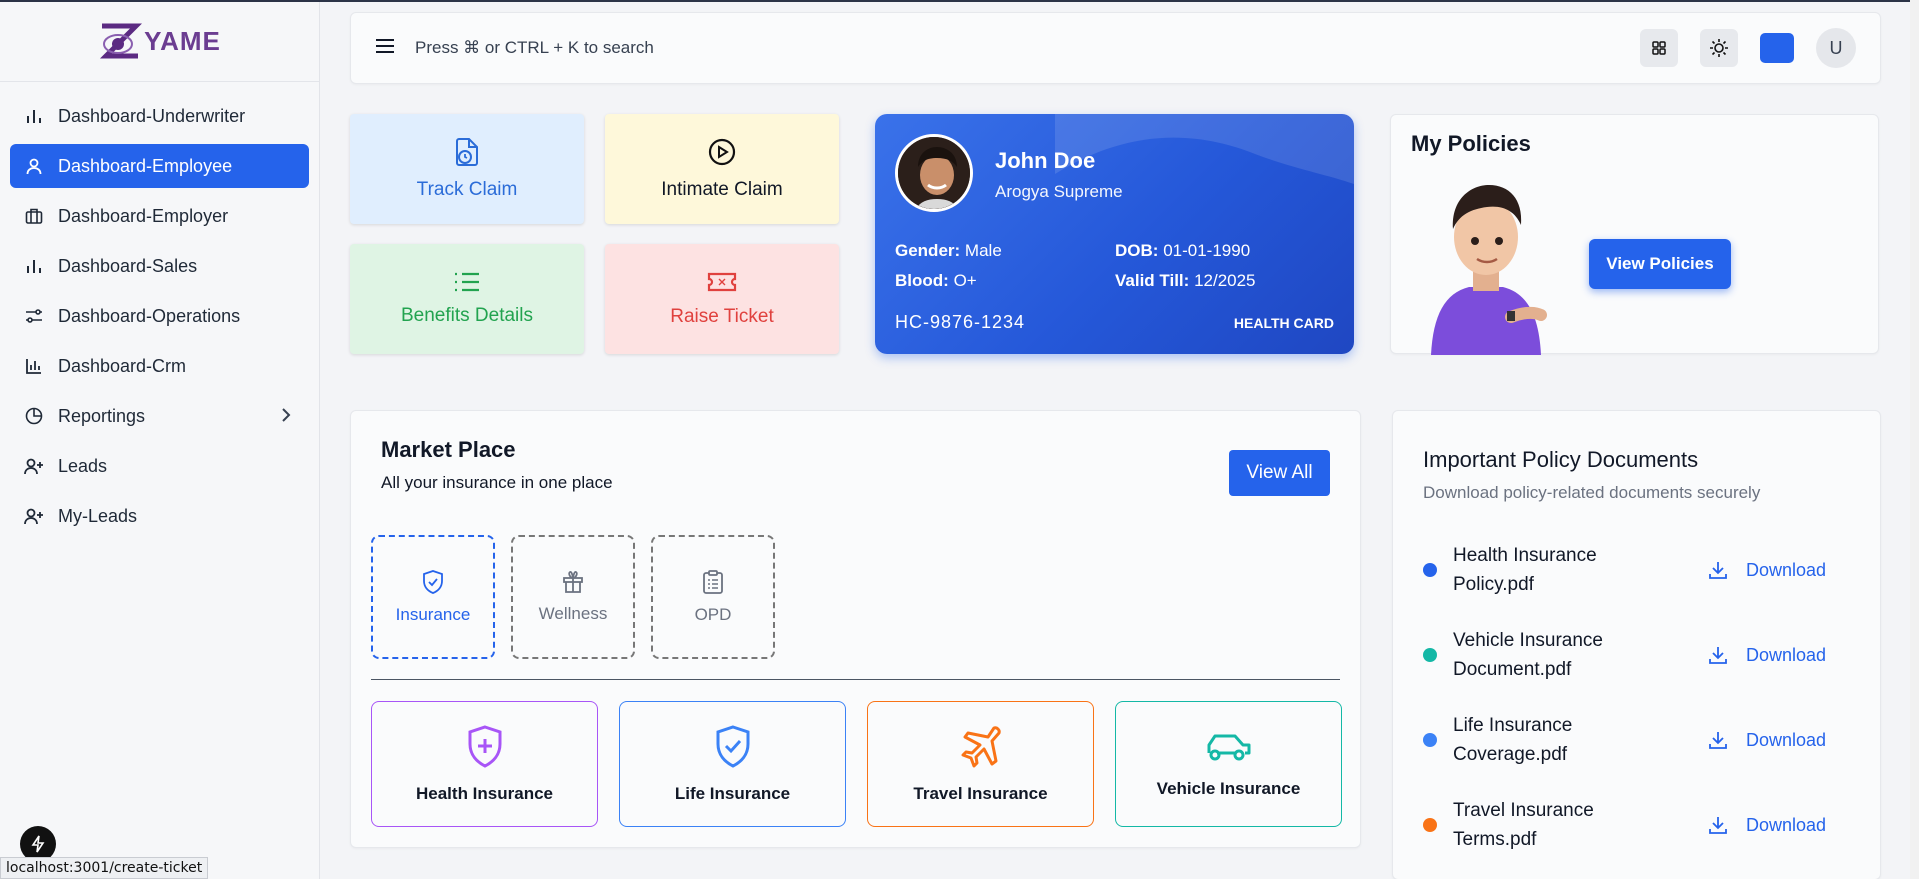  Describe the element at coordinates (159, 516) in the screenshot. I see `sidebar-item-my-leads: My-Leads` at that location.